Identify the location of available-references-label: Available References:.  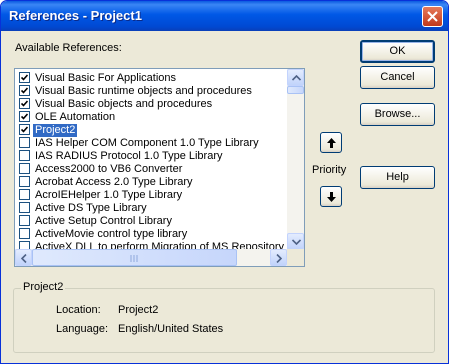
(68, 48).